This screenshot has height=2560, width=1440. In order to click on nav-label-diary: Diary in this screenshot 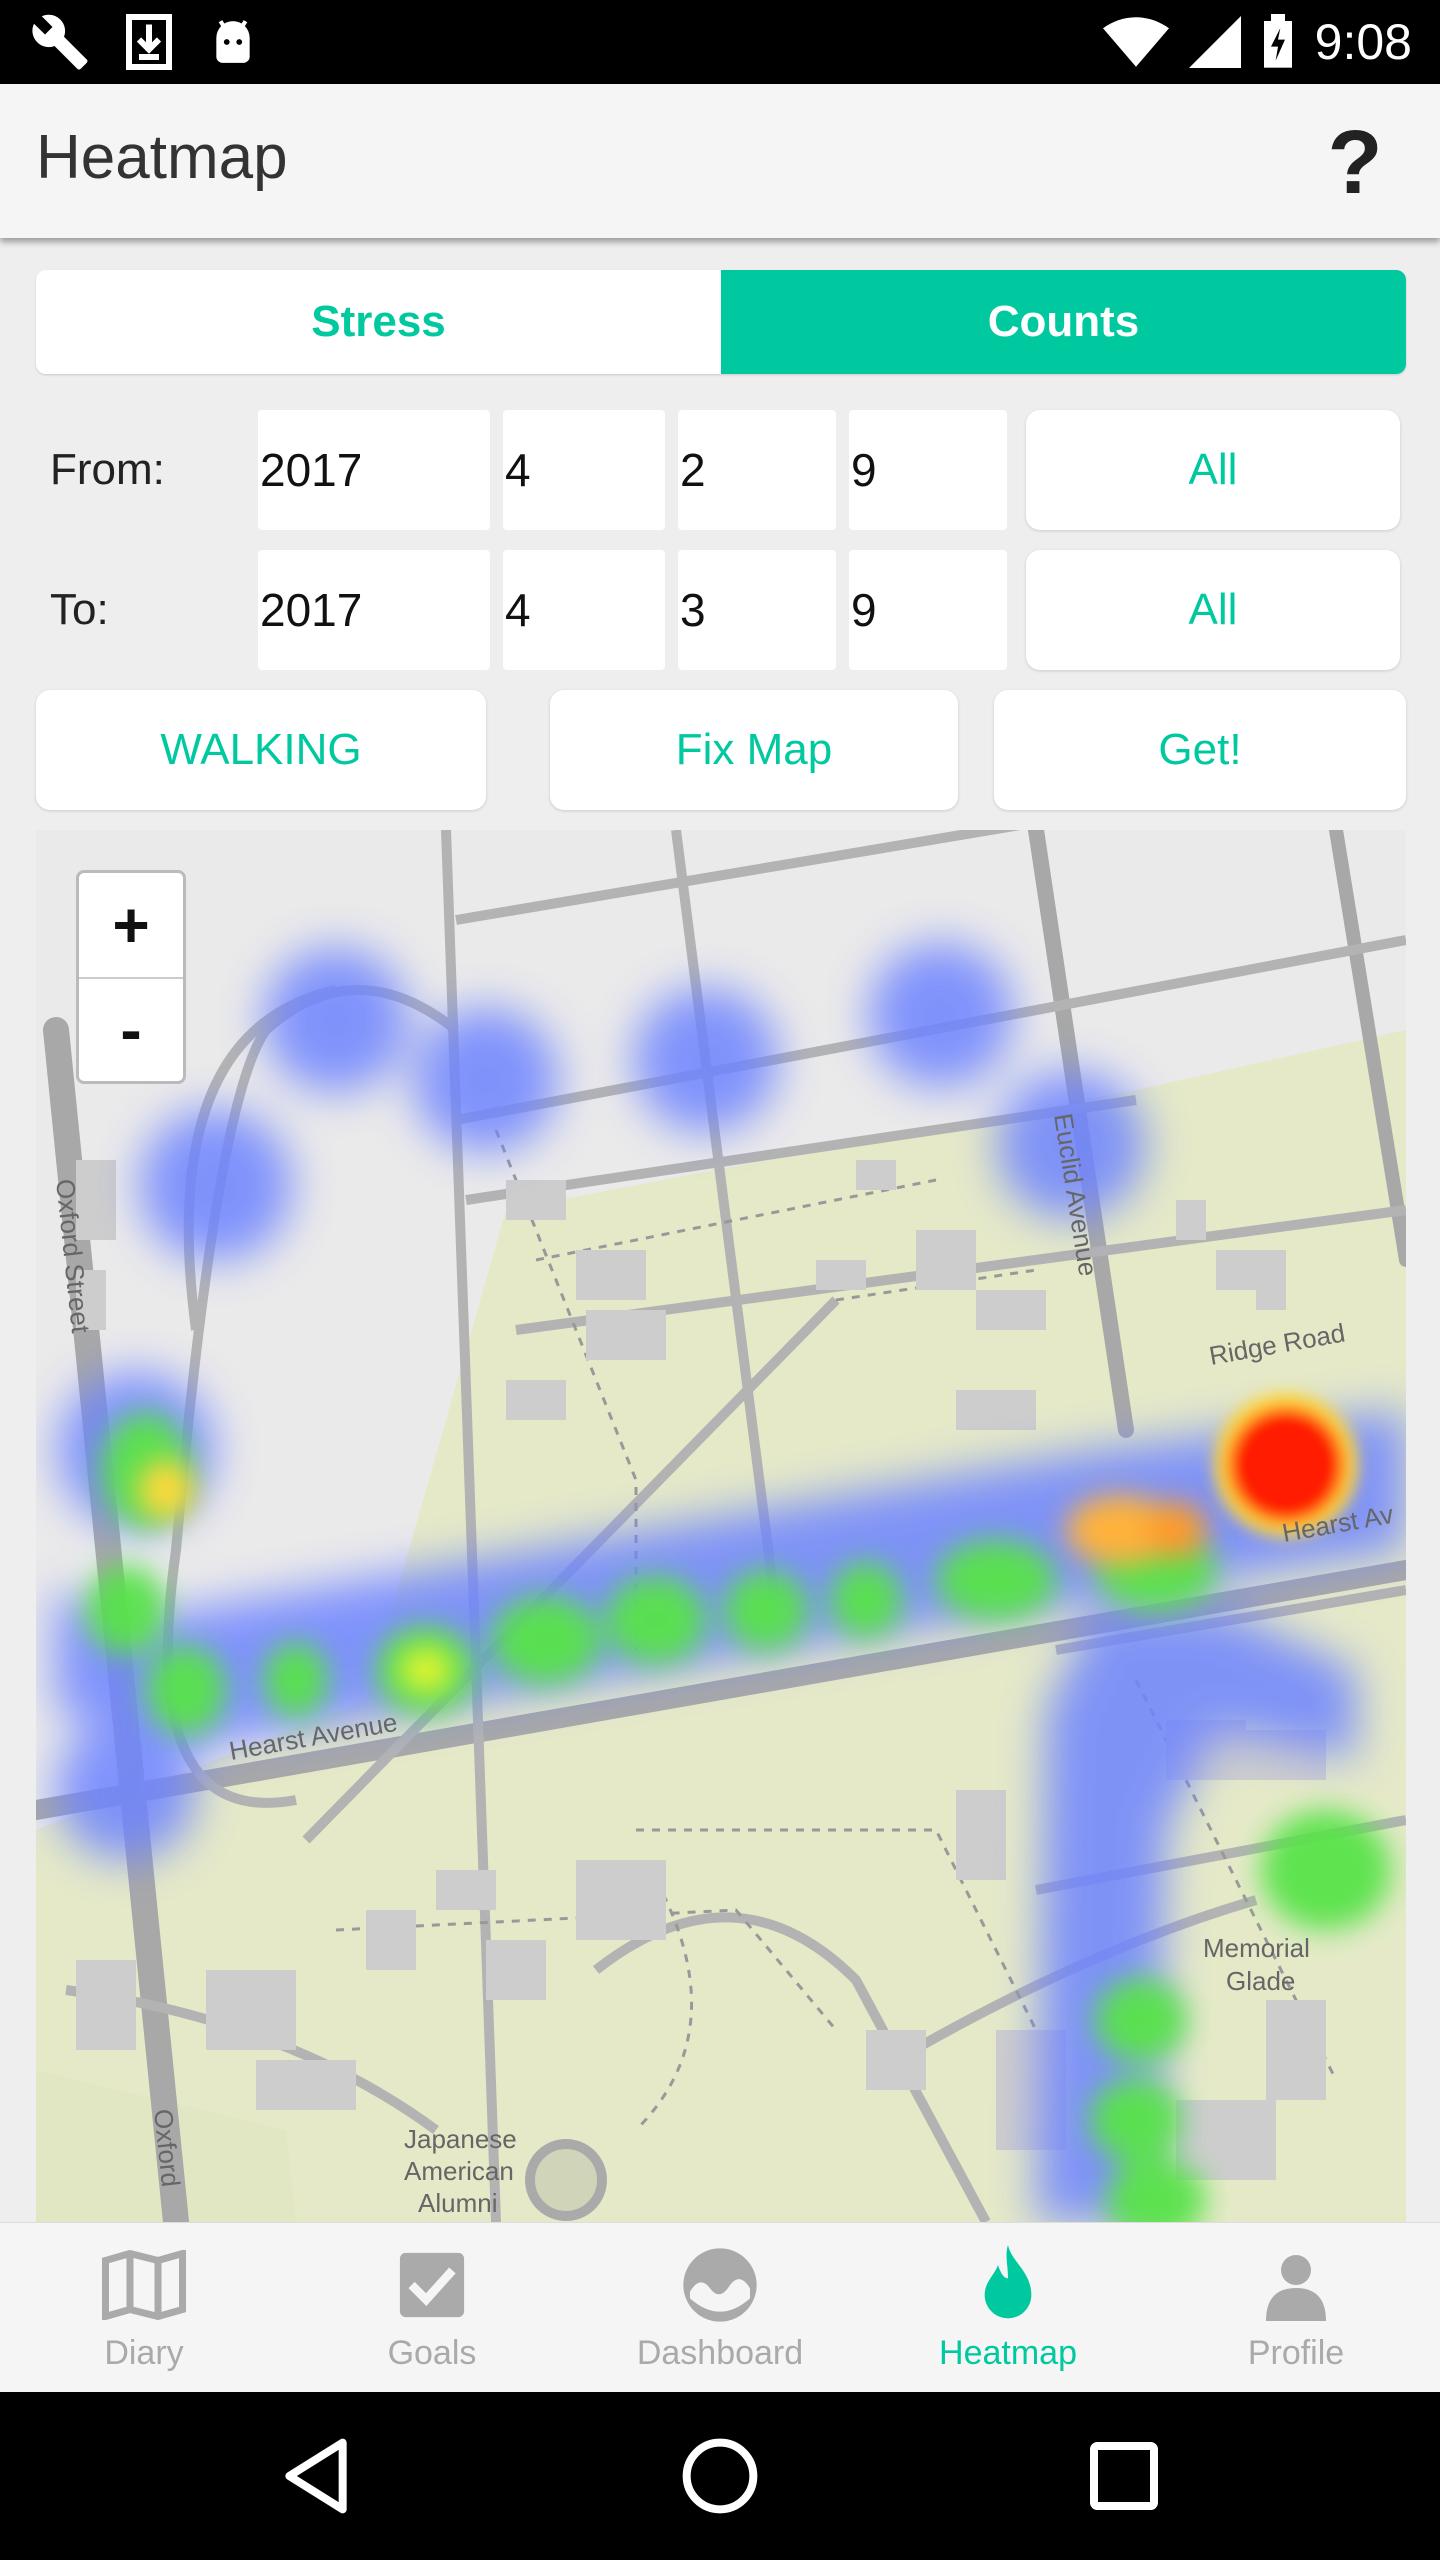, I will do `click(144, 2353)`.